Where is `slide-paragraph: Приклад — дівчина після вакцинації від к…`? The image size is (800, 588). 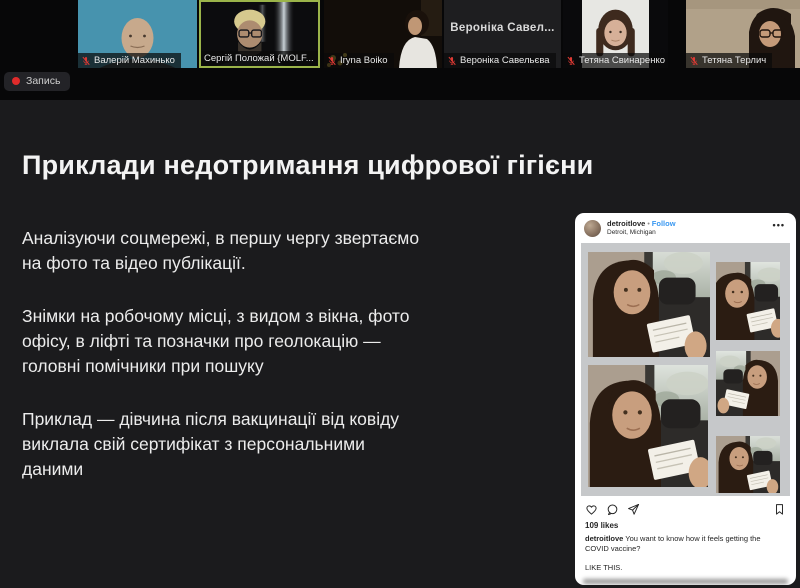 slide-paragraph: Приклад — дівчина після вакцинації від к… is located at coordinates (211, 444).